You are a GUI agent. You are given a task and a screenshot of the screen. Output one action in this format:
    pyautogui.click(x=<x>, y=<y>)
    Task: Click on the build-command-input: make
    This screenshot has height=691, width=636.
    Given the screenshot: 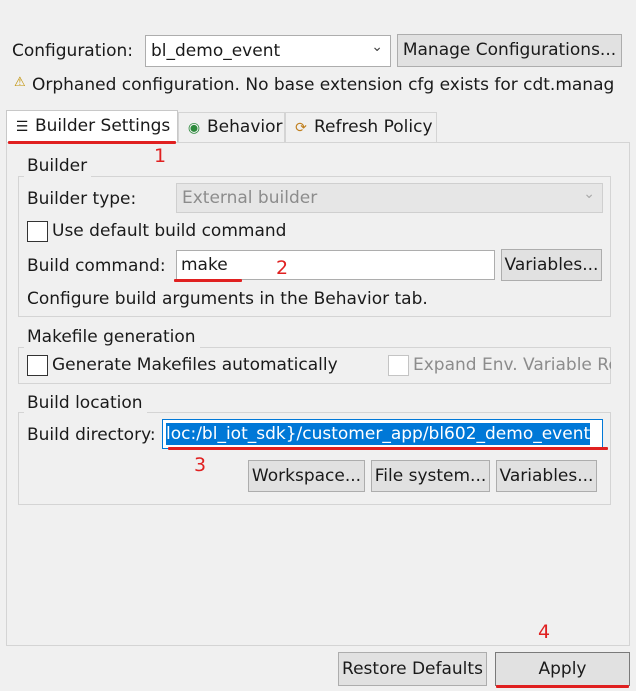 What is the action you would take?
    pyautogui.click(x=335, y=265)
    